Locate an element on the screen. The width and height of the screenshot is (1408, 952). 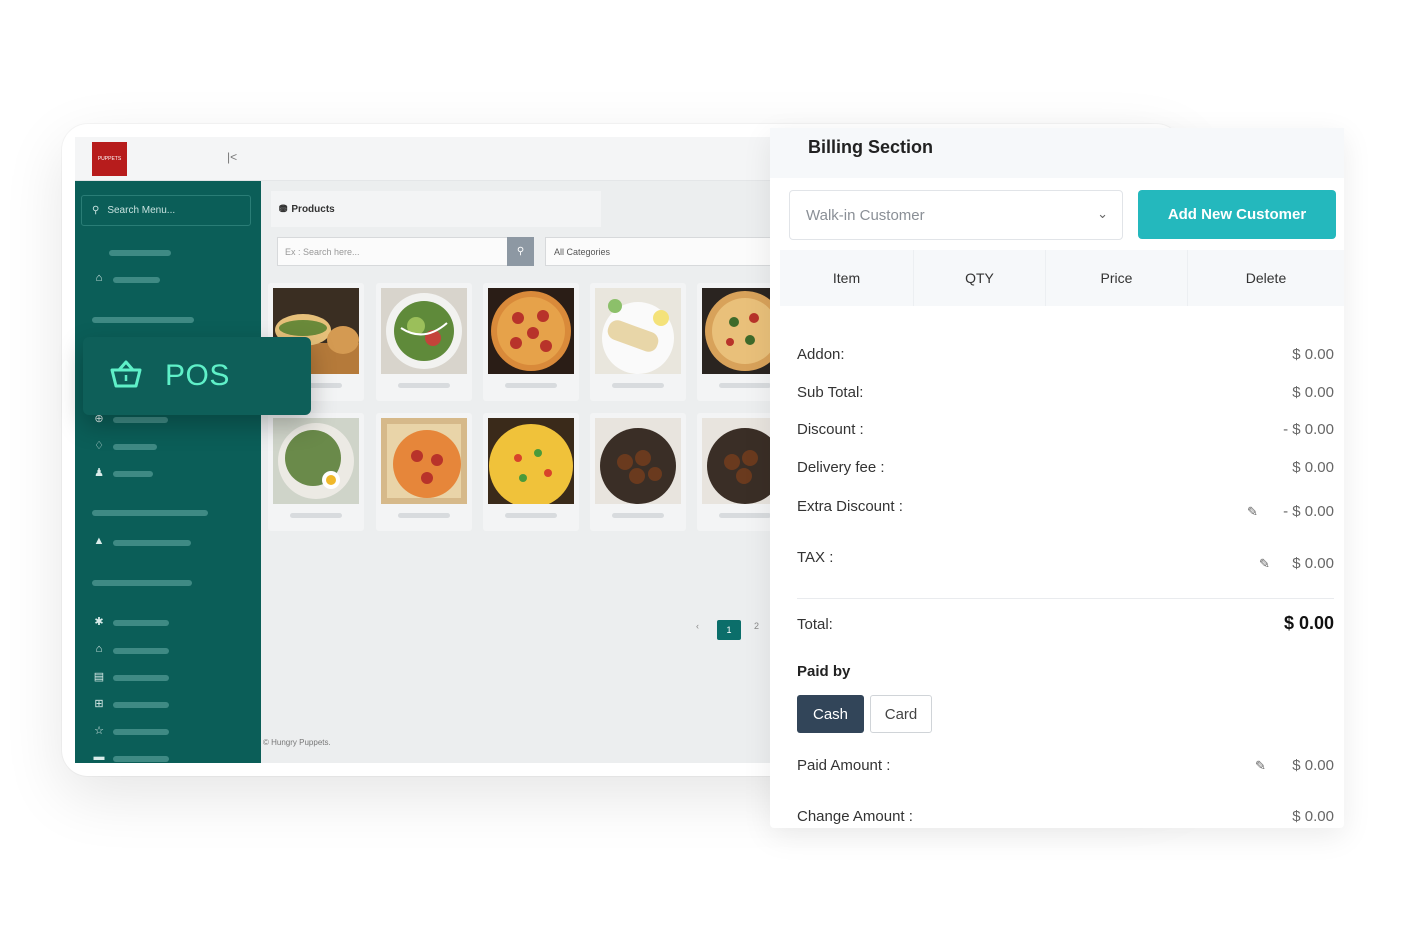
divider is located at coordinates (1065, 598).